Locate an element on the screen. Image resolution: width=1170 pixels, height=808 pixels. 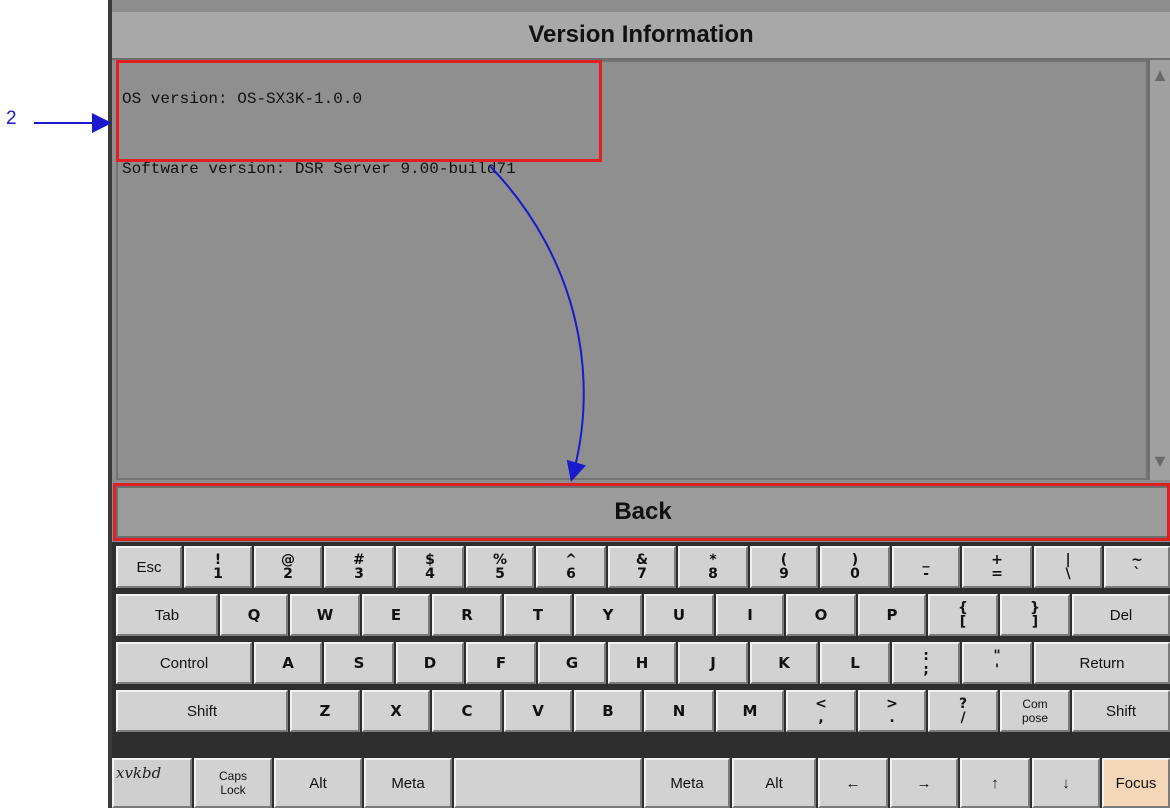
flow-arrow is located at coordinates (538, 323).